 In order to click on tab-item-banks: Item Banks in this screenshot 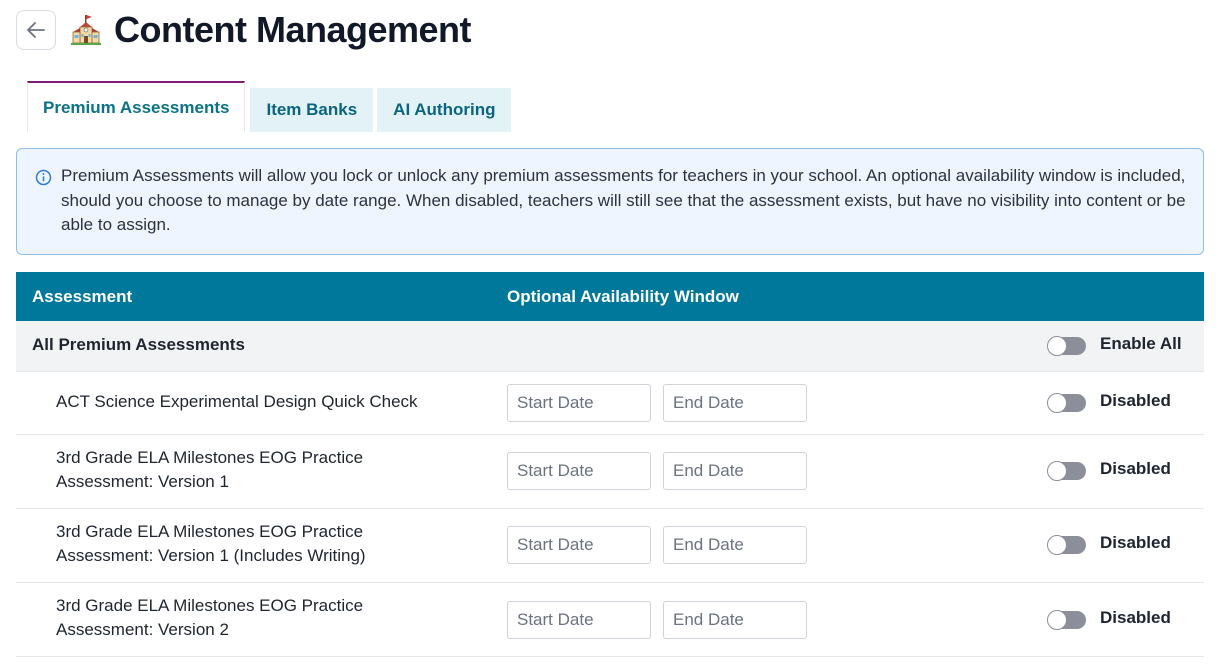, I will do `click(312, 110)`.